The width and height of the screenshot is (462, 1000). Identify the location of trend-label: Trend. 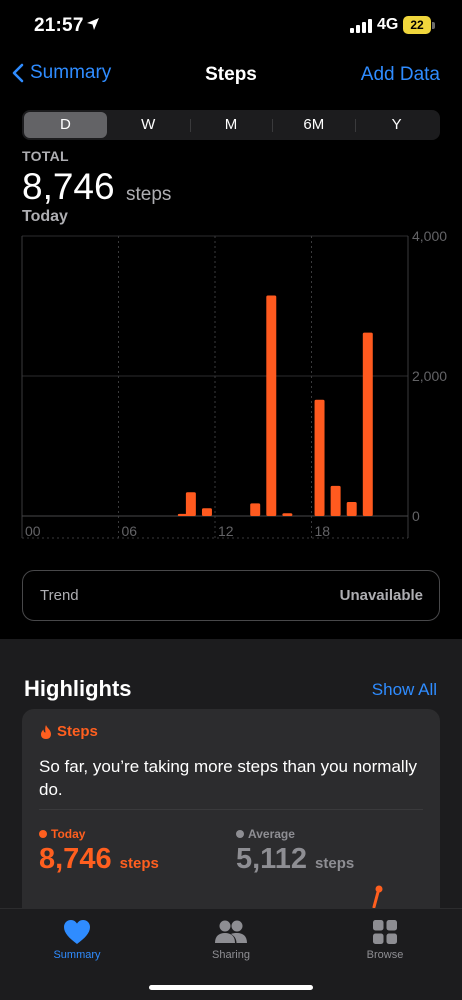
(59, 595).